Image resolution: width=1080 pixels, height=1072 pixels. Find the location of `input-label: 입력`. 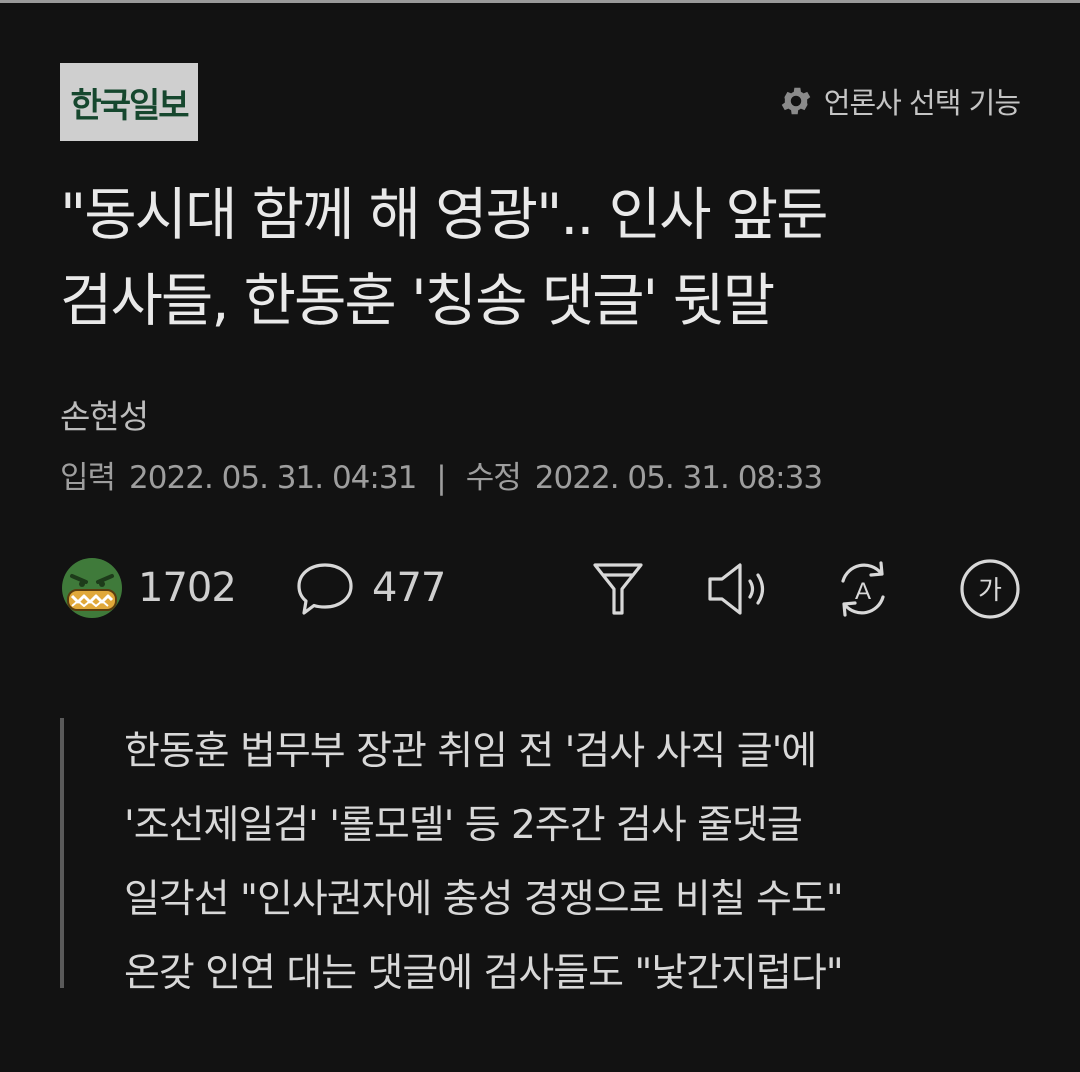

input-label: 입력 is located at coordinates (88, 478).